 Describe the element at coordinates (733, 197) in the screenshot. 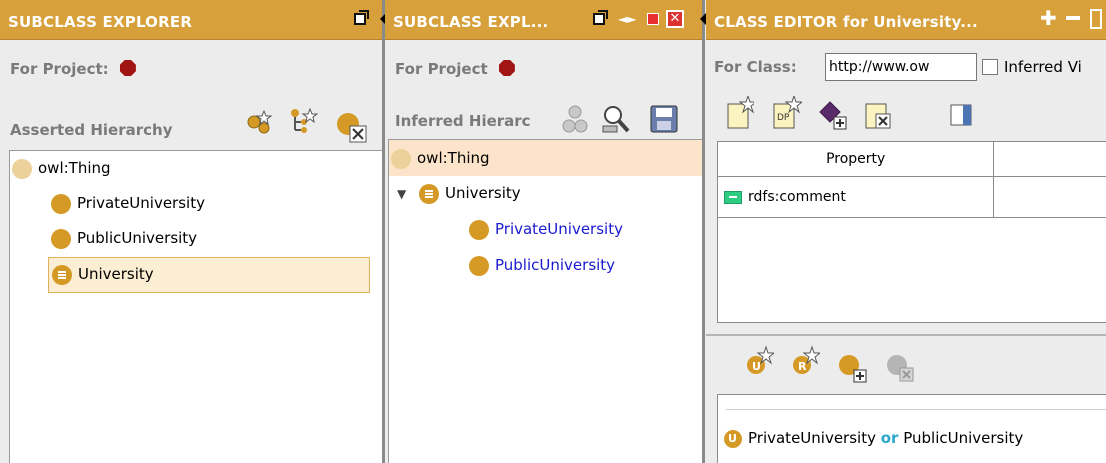

I see `annotation-property-icon` at that location.